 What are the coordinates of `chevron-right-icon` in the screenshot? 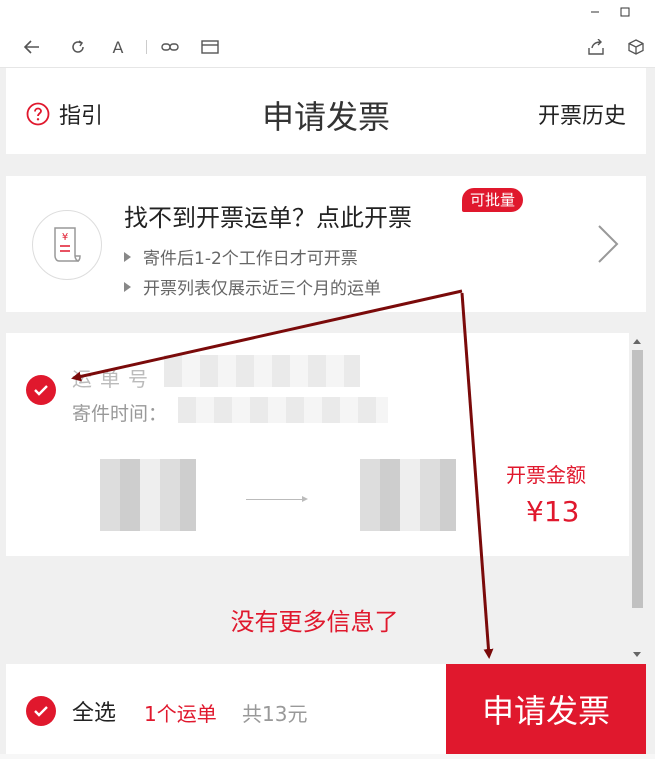 It's located at (608, 246).